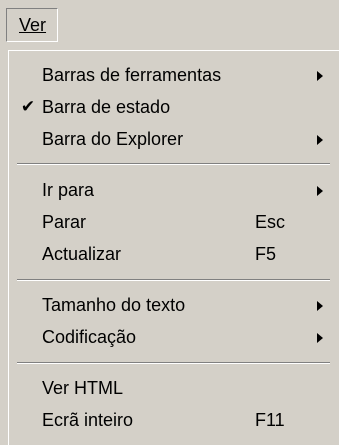 The width and height of the screenshot is (339, 445). I want to click on menu-item-text-size: Tamanho do texto, so click(173, 305).